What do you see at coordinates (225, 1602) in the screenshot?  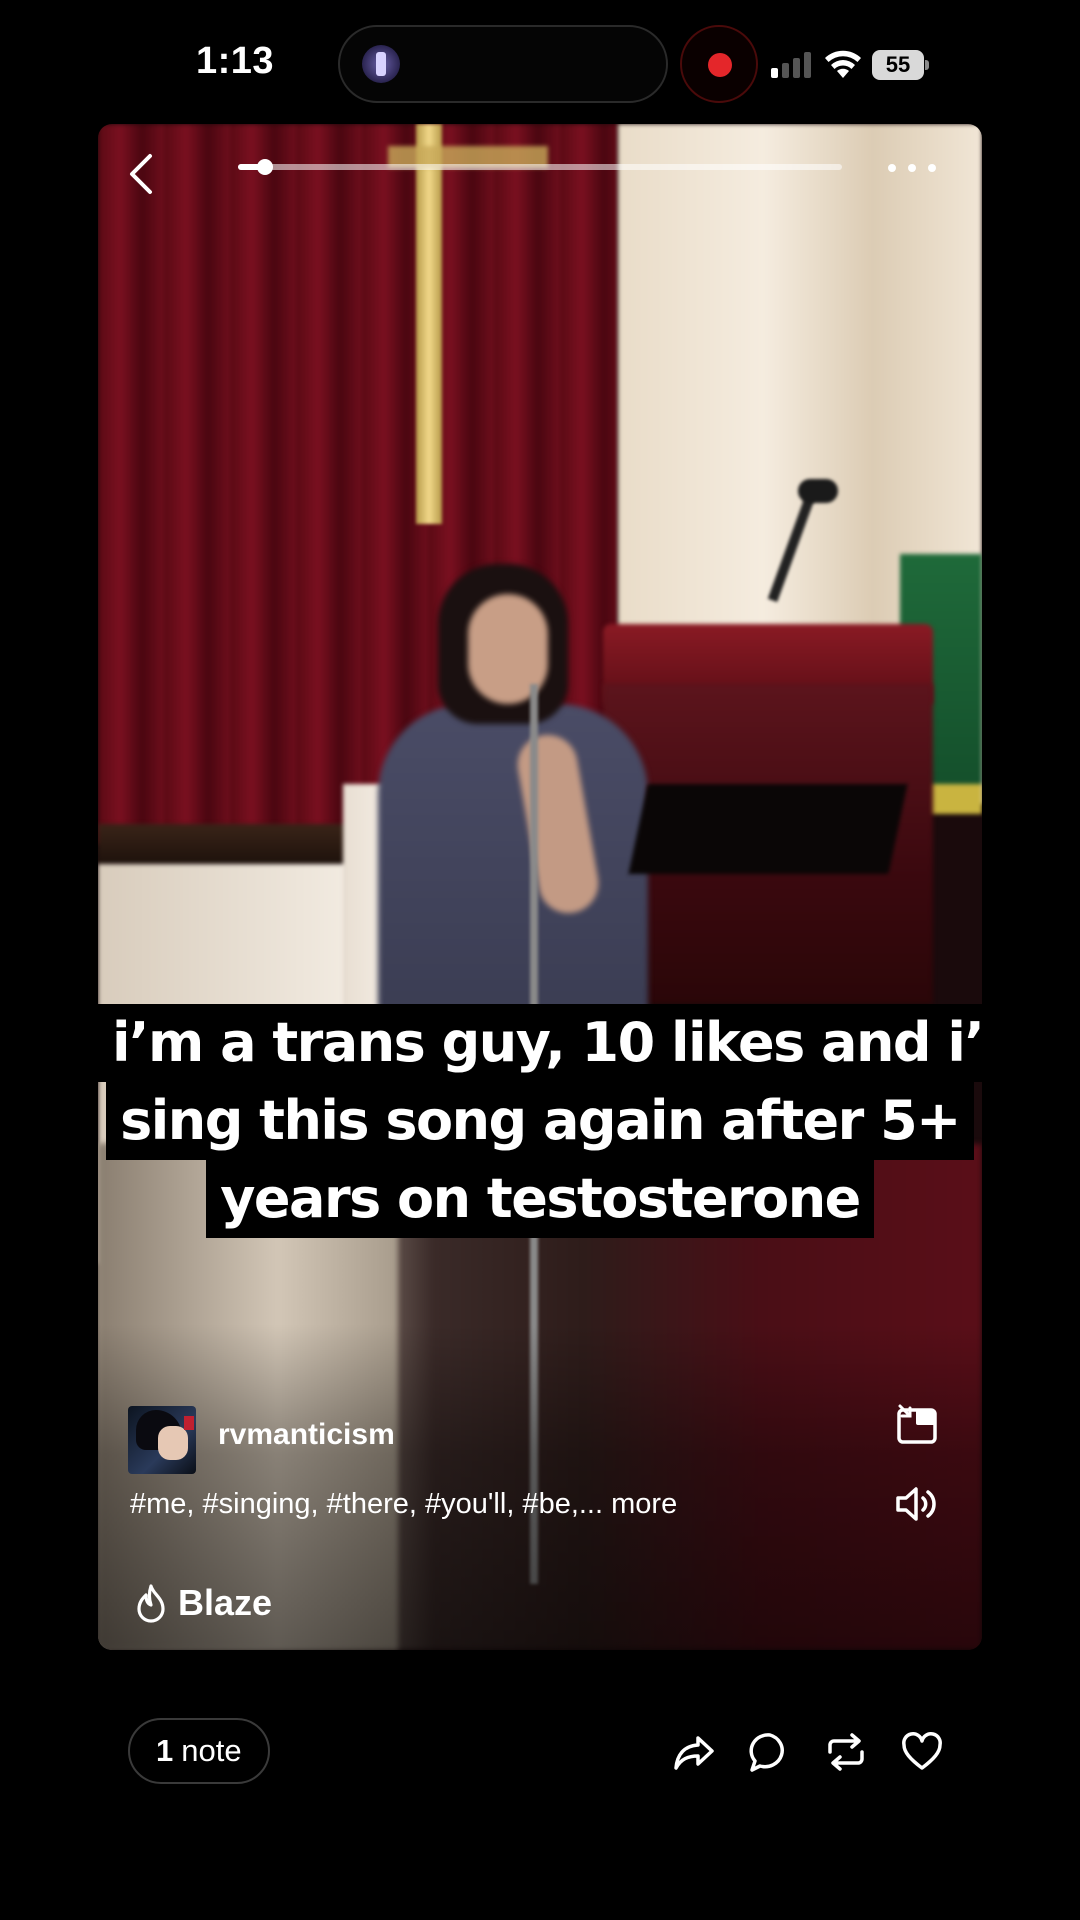 I see `blaze-label: Blaze` at bounding box center [225, 1602].